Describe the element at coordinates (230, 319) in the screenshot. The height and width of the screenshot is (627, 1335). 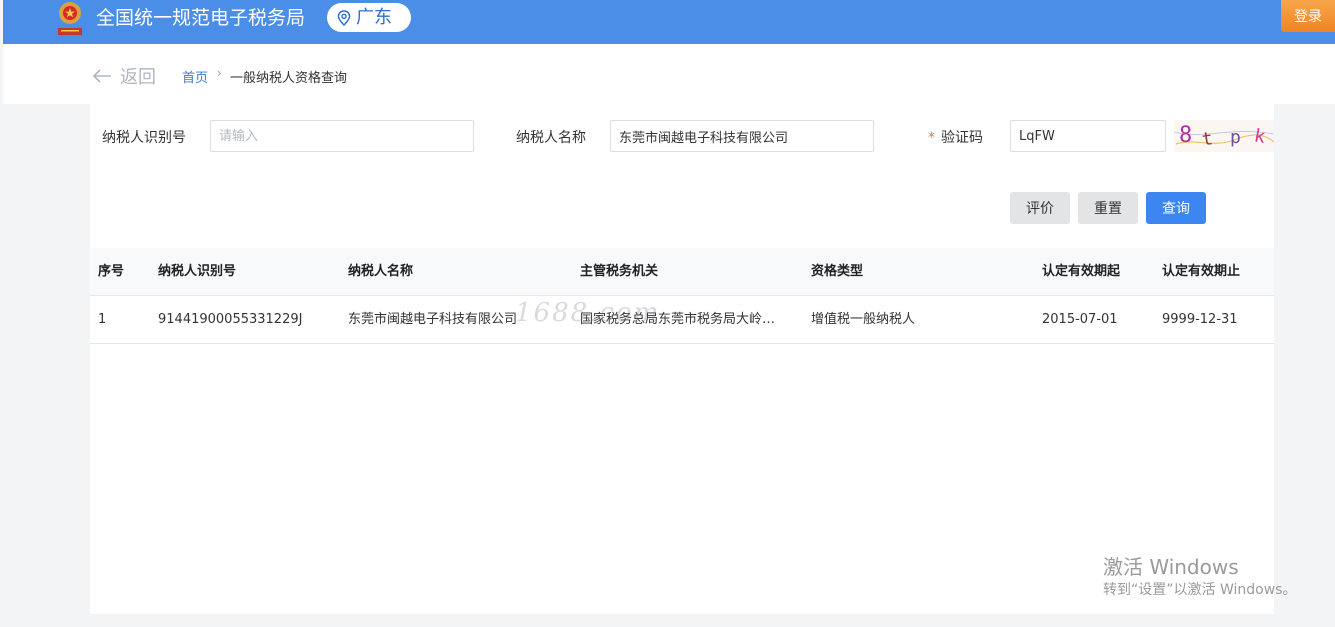
I see `cell-taxpayer-id: 91441900055331229J` at that location.